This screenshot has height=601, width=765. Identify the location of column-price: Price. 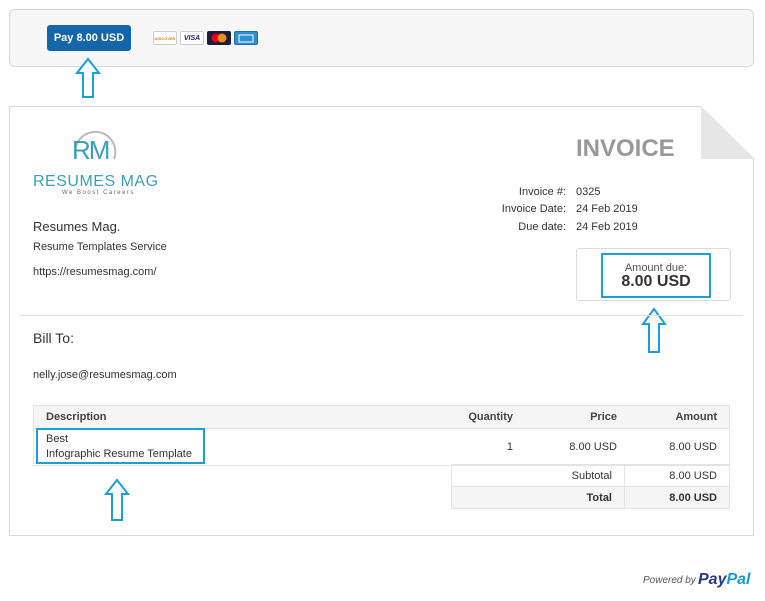
(577, 417).